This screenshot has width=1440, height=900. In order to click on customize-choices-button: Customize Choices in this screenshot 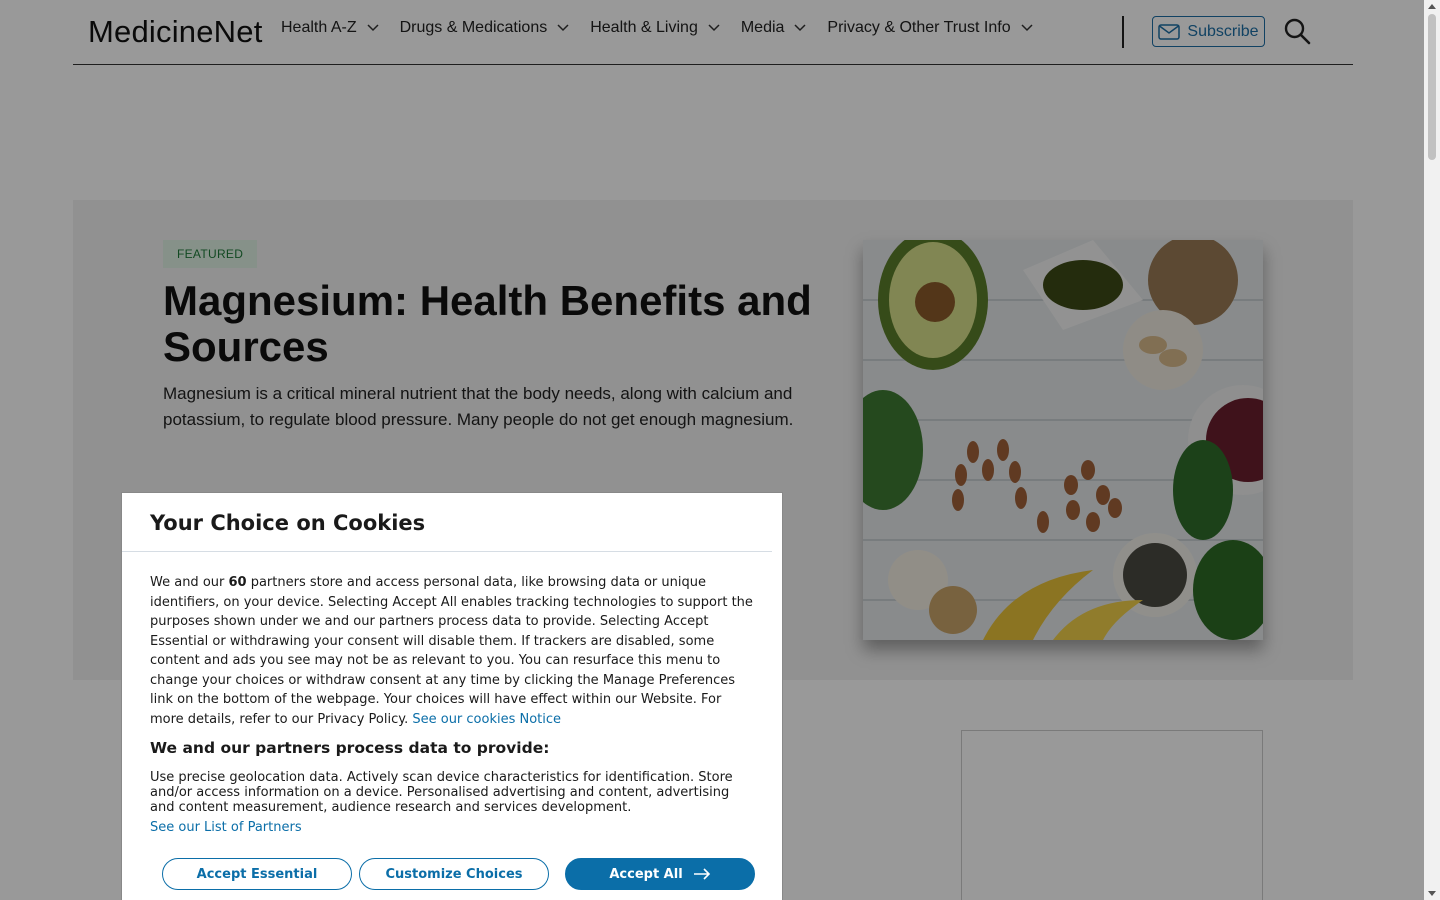, I will do `click(454, 874)`.